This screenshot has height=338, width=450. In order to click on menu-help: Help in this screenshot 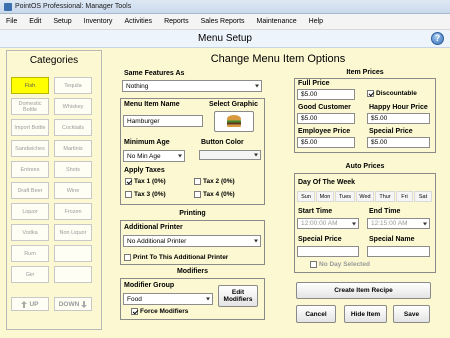, I will do `click(316, 21)`.